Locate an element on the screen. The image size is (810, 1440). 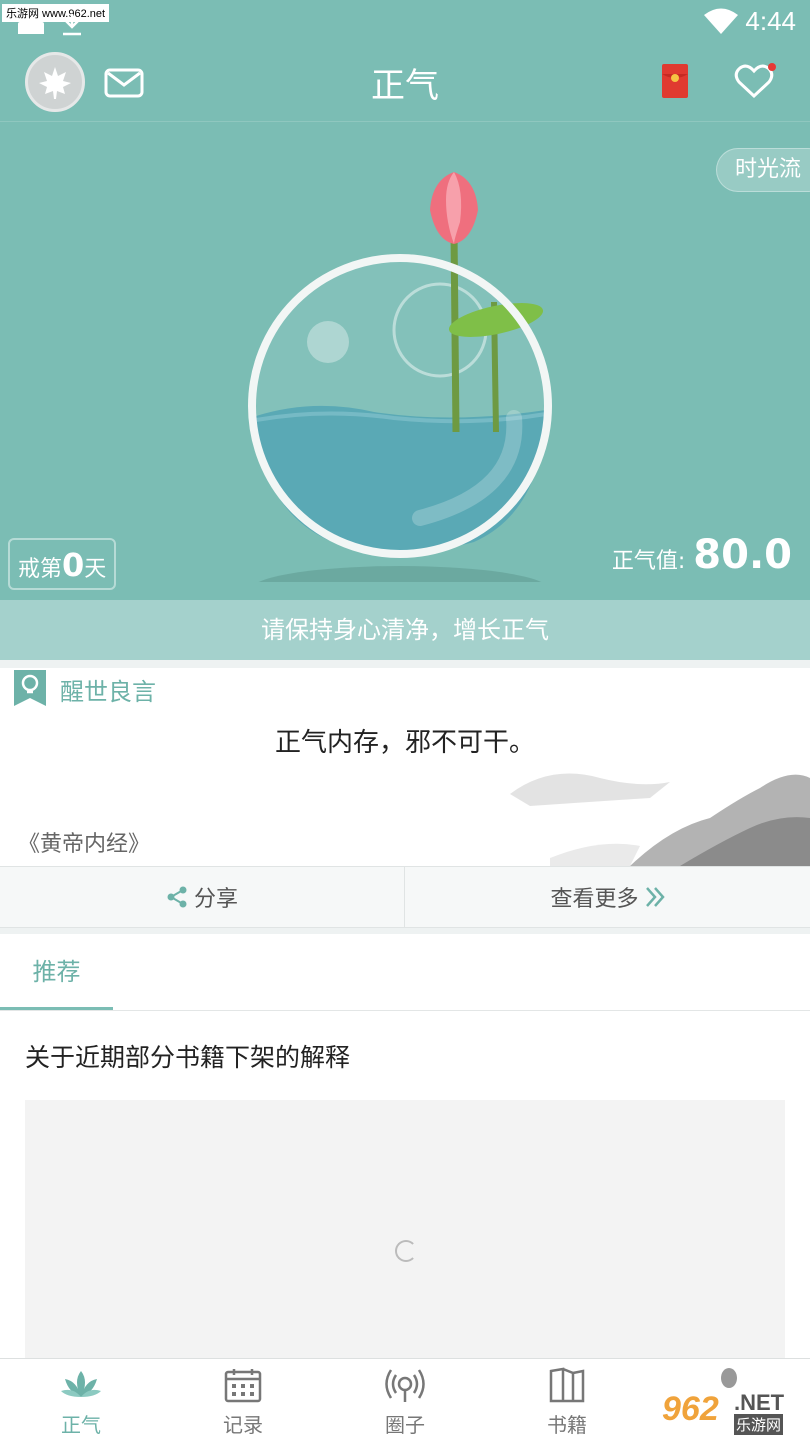
calendar-icon is located at coordinates (243, 1386).